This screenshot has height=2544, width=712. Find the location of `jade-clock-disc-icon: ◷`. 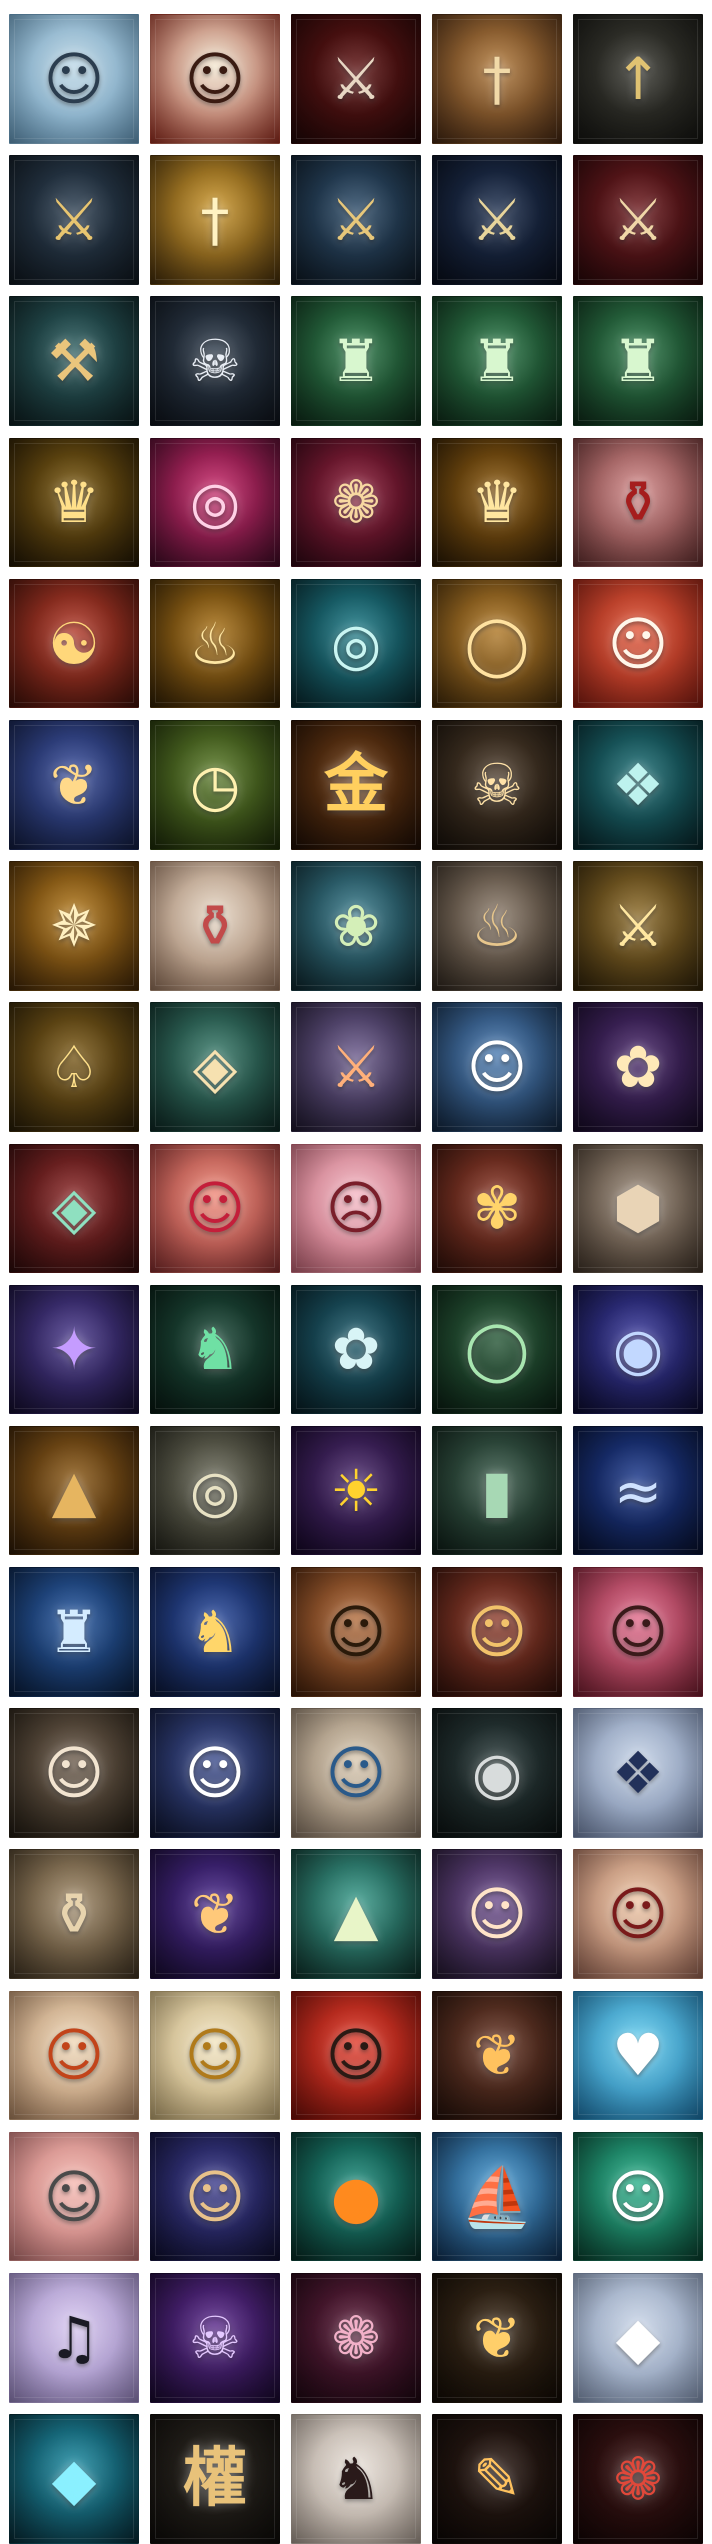

jade-clock-disc-icon: ◷ is located at coordinates (215, 784).